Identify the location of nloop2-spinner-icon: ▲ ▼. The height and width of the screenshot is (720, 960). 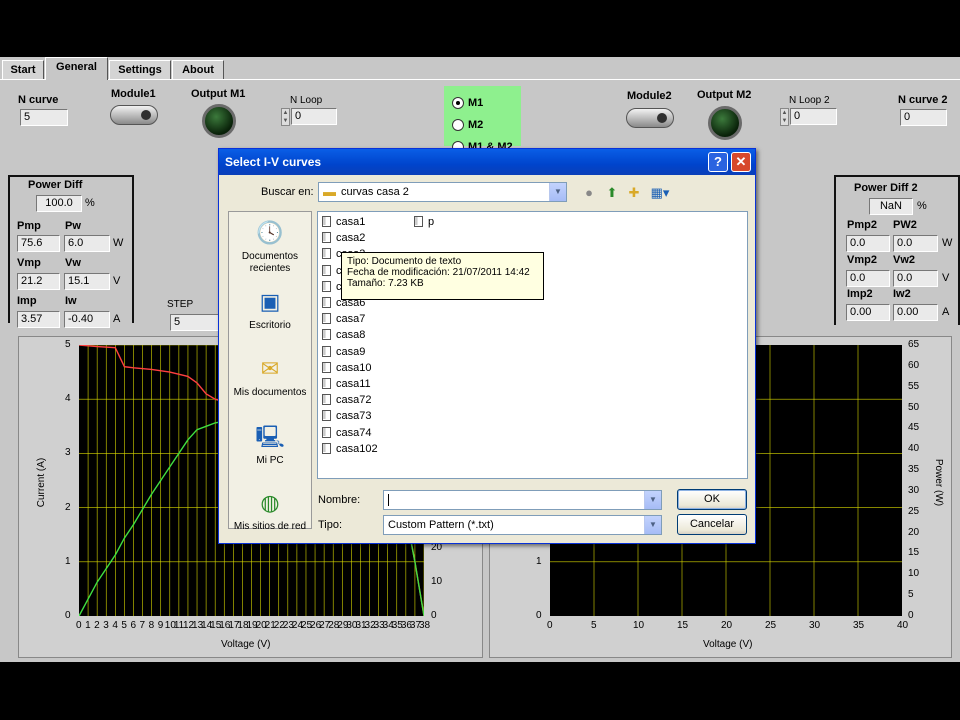
(784, 117).